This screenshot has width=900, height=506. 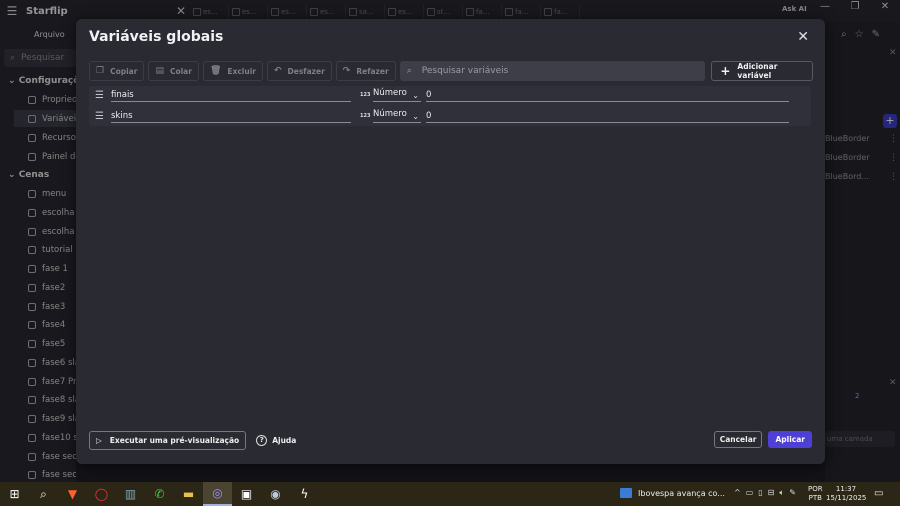 I want to click on steam-icon: ◉, so click(x=275, y=494).